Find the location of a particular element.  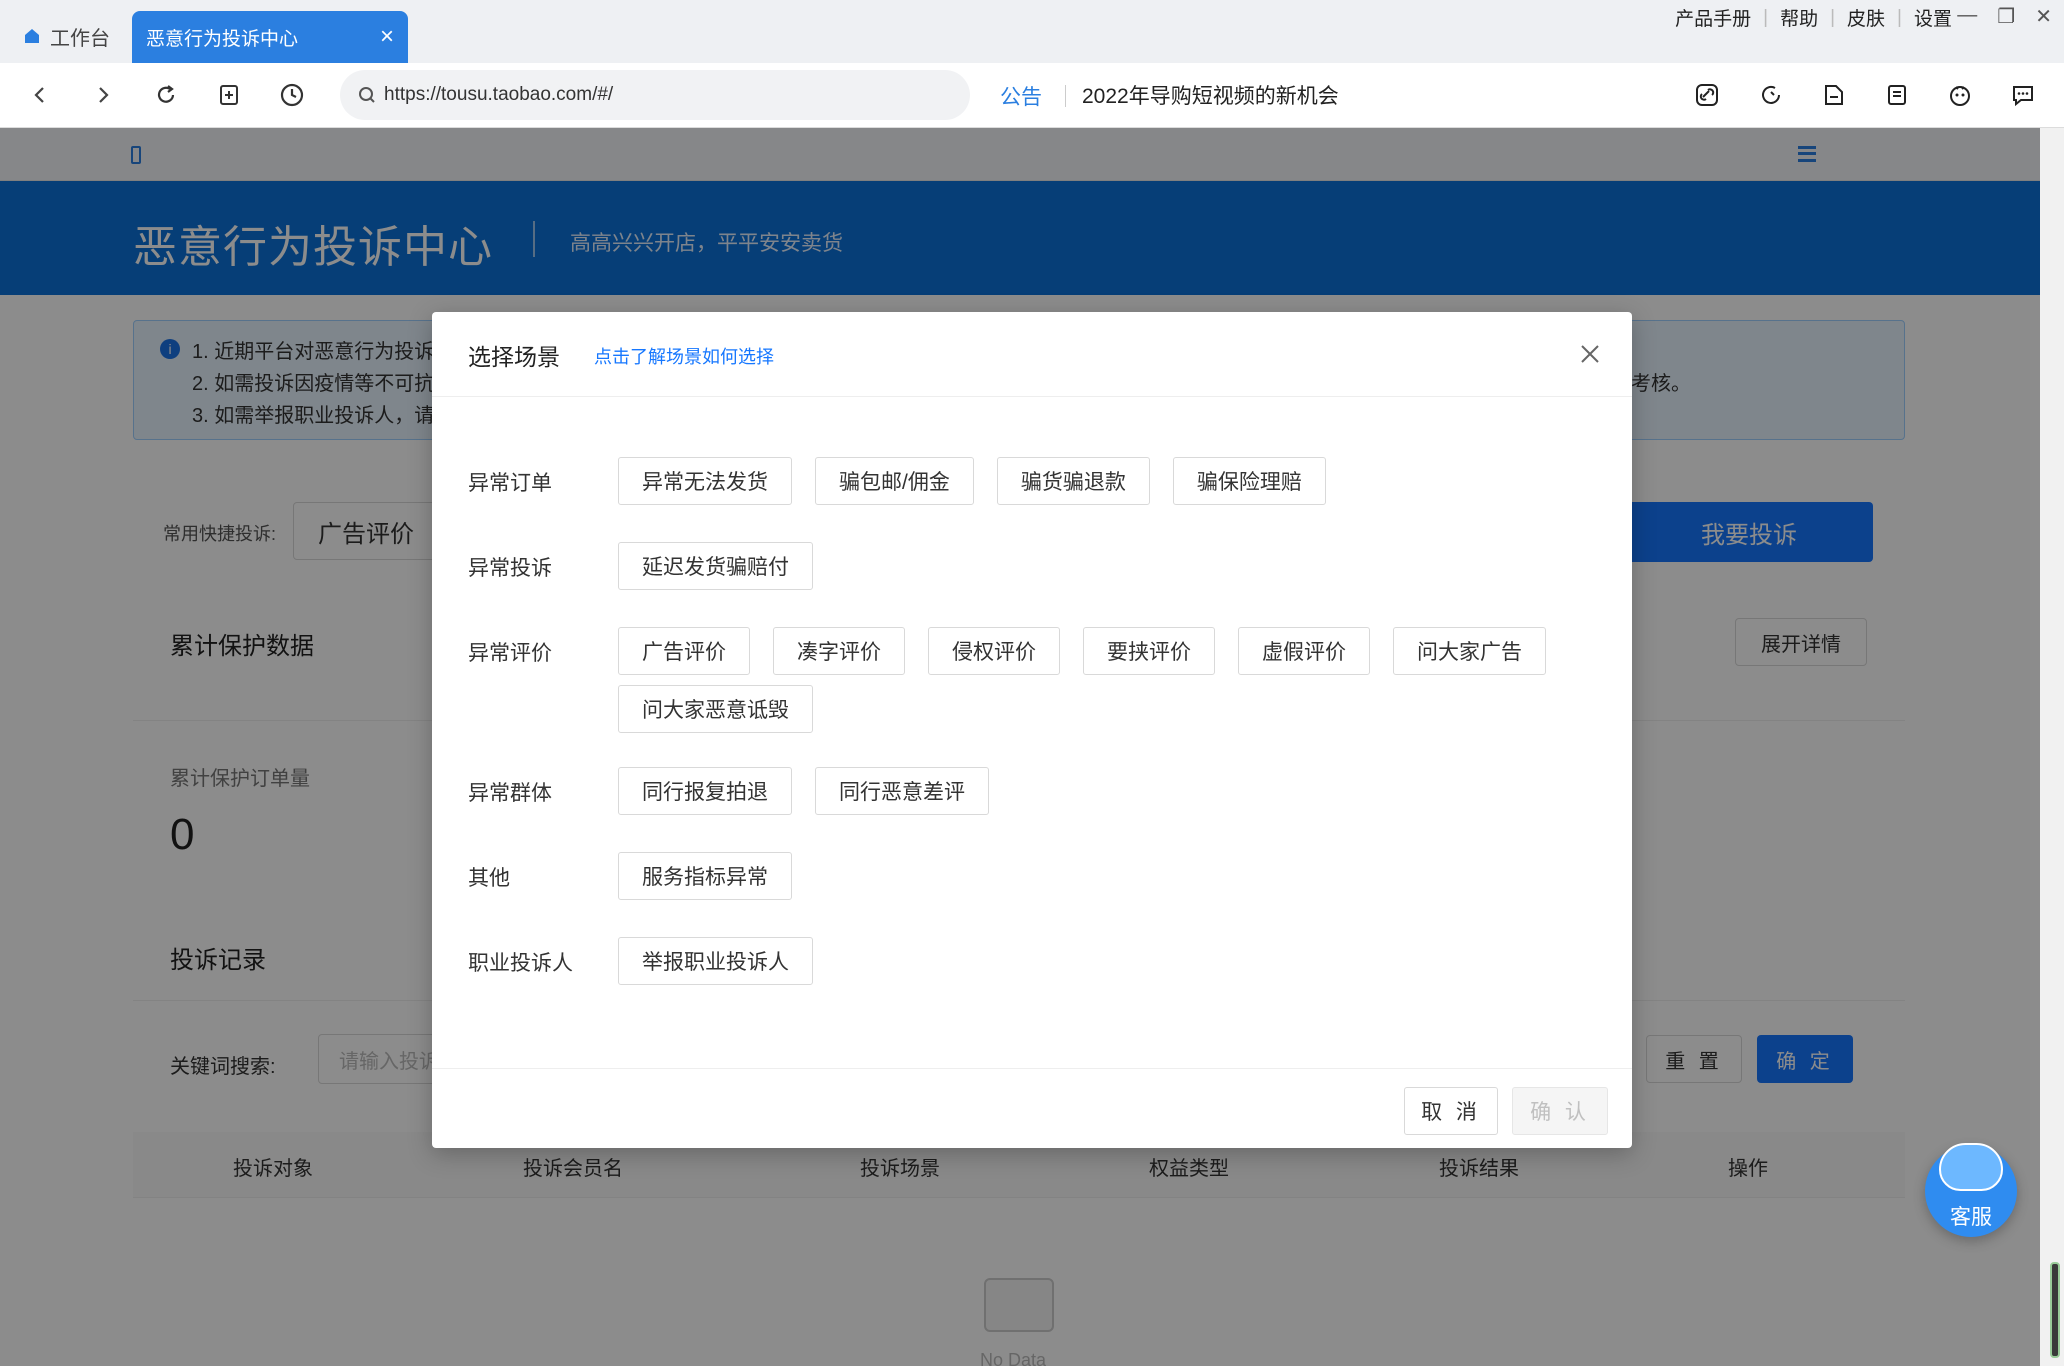

window-controls: — ❐ ✕ is located at coordinates (2004, 16).